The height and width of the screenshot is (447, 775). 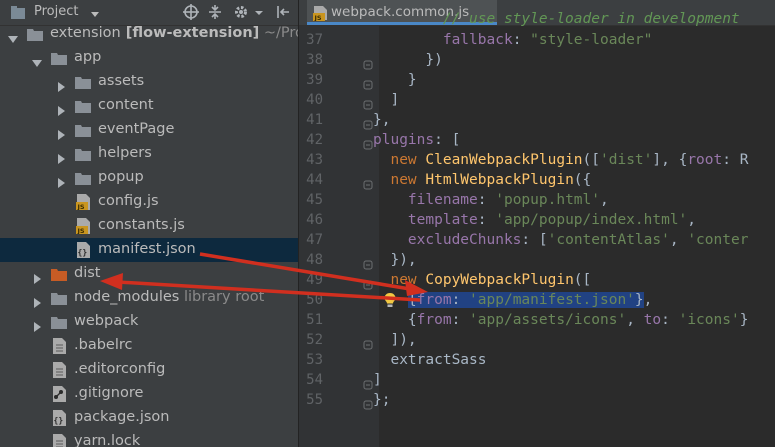 What do you see at coordinates (552, 220) in the screenshot?
I see `code-line: template: 'app/popup/index.html',` at bounding box center [552, 220].